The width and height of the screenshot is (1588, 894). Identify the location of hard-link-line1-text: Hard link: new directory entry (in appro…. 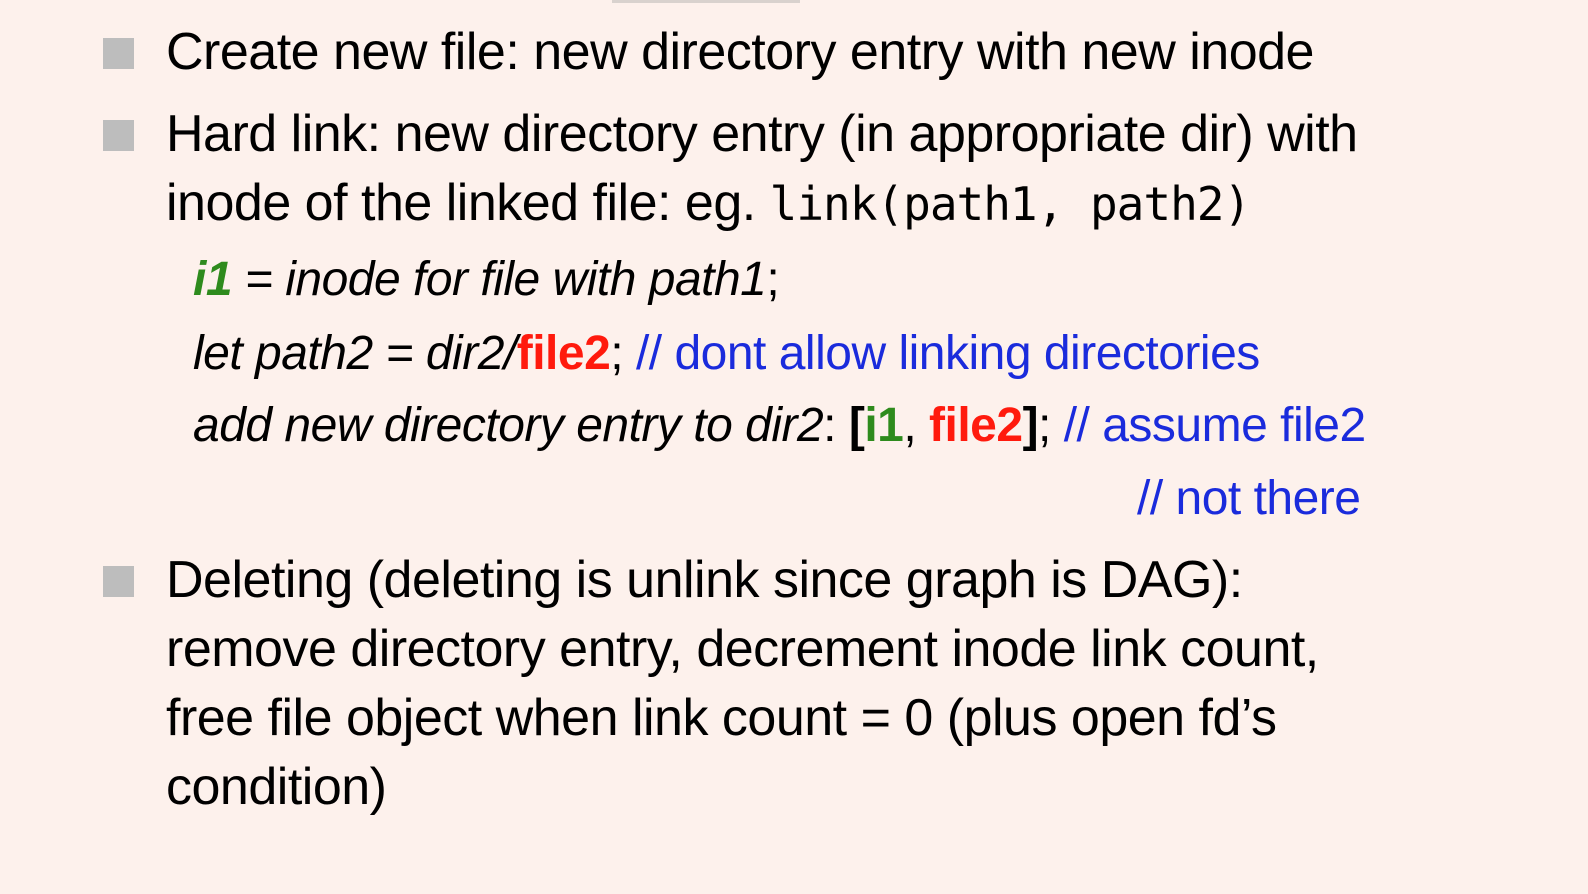
(762, 134).